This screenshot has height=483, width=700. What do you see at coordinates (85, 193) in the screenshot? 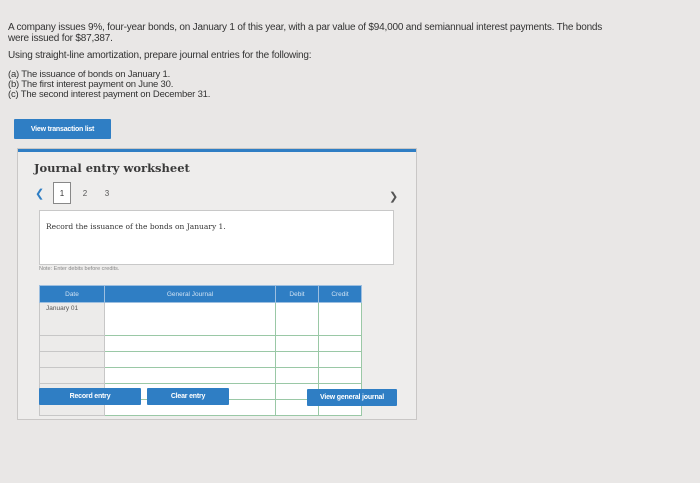
I see `page-tab-2: 2` at bounding box center [85, 193].